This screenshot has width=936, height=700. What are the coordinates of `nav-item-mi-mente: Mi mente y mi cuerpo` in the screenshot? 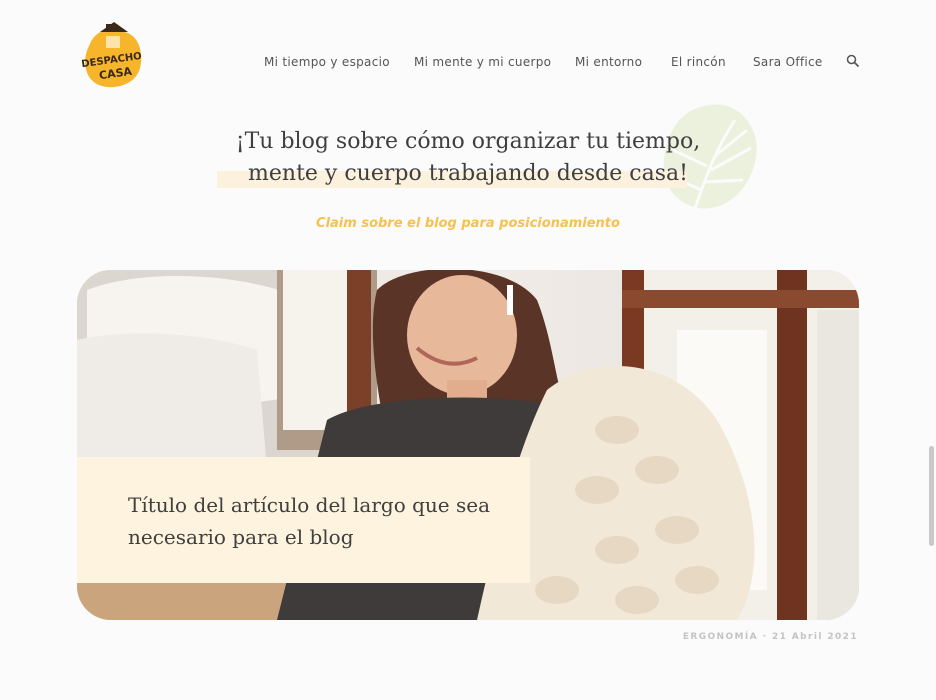 It's located at (482, 62).